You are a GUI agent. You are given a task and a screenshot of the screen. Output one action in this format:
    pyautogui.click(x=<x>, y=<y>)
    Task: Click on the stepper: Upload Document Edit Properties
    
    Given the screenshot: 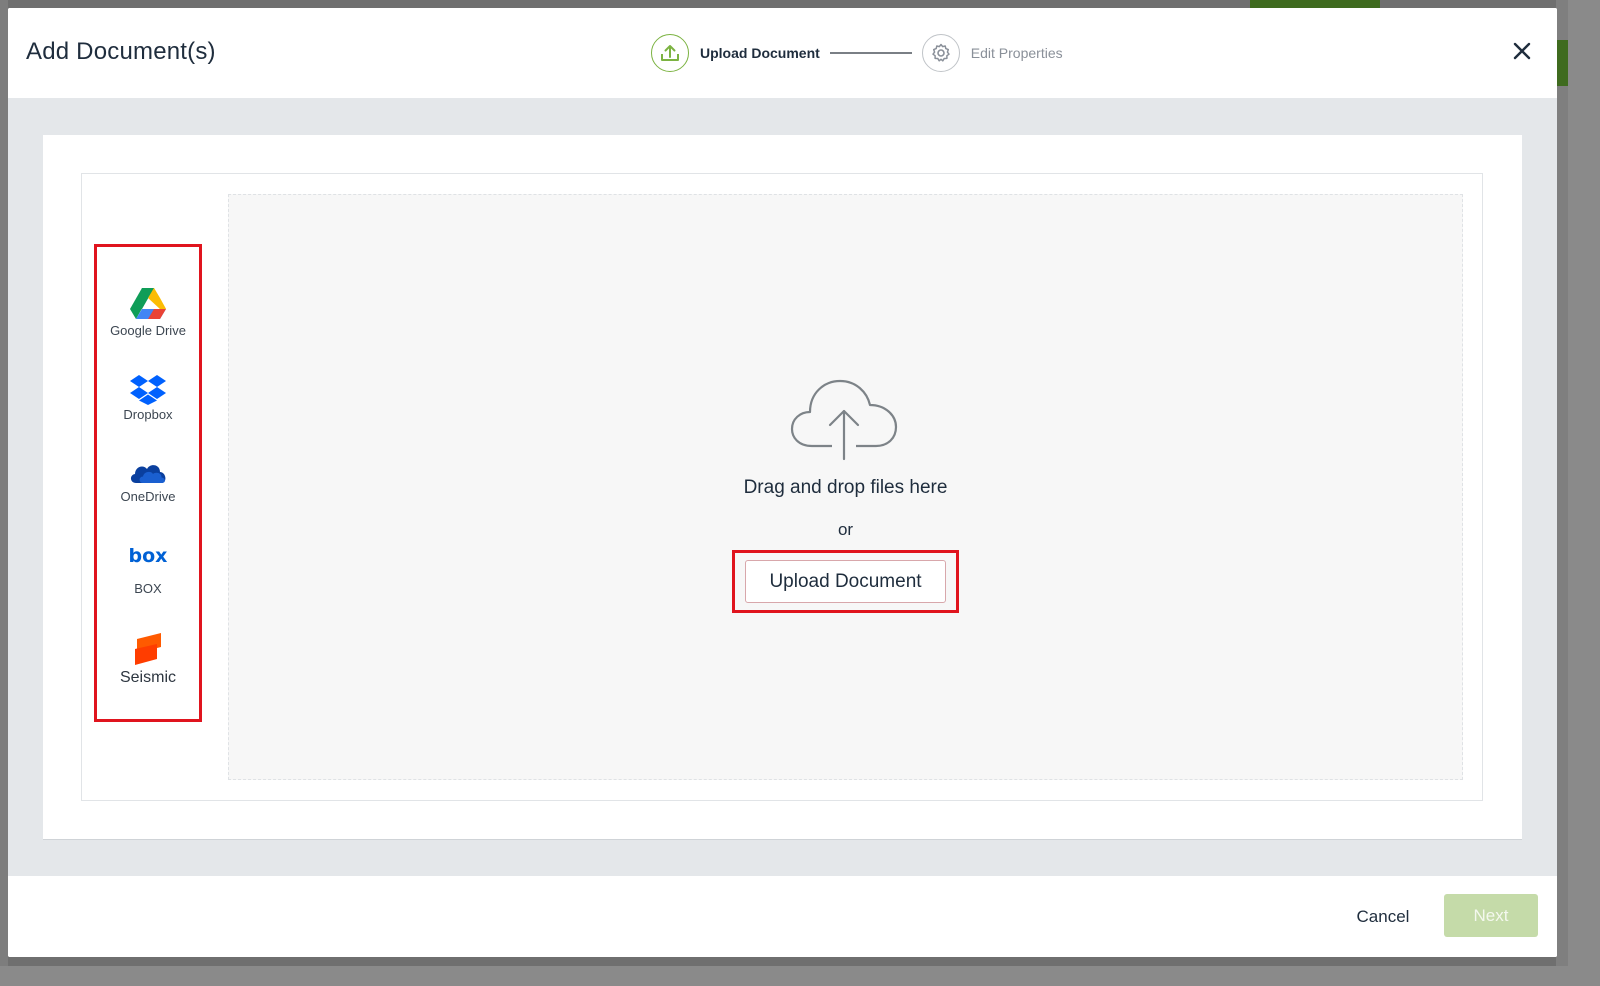 What is the action you would take?
    pyautogui.click(x=857, y=53)
    